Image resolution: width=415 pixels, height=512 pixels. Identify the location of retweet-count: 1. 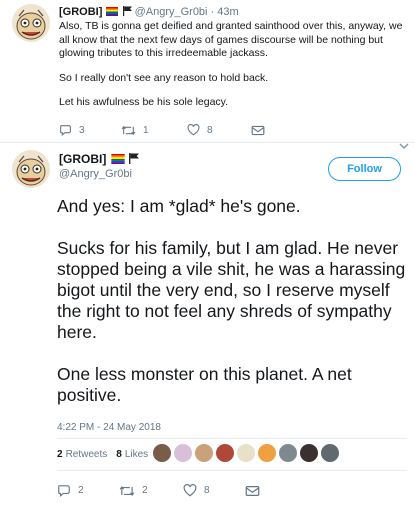
(146, 130).